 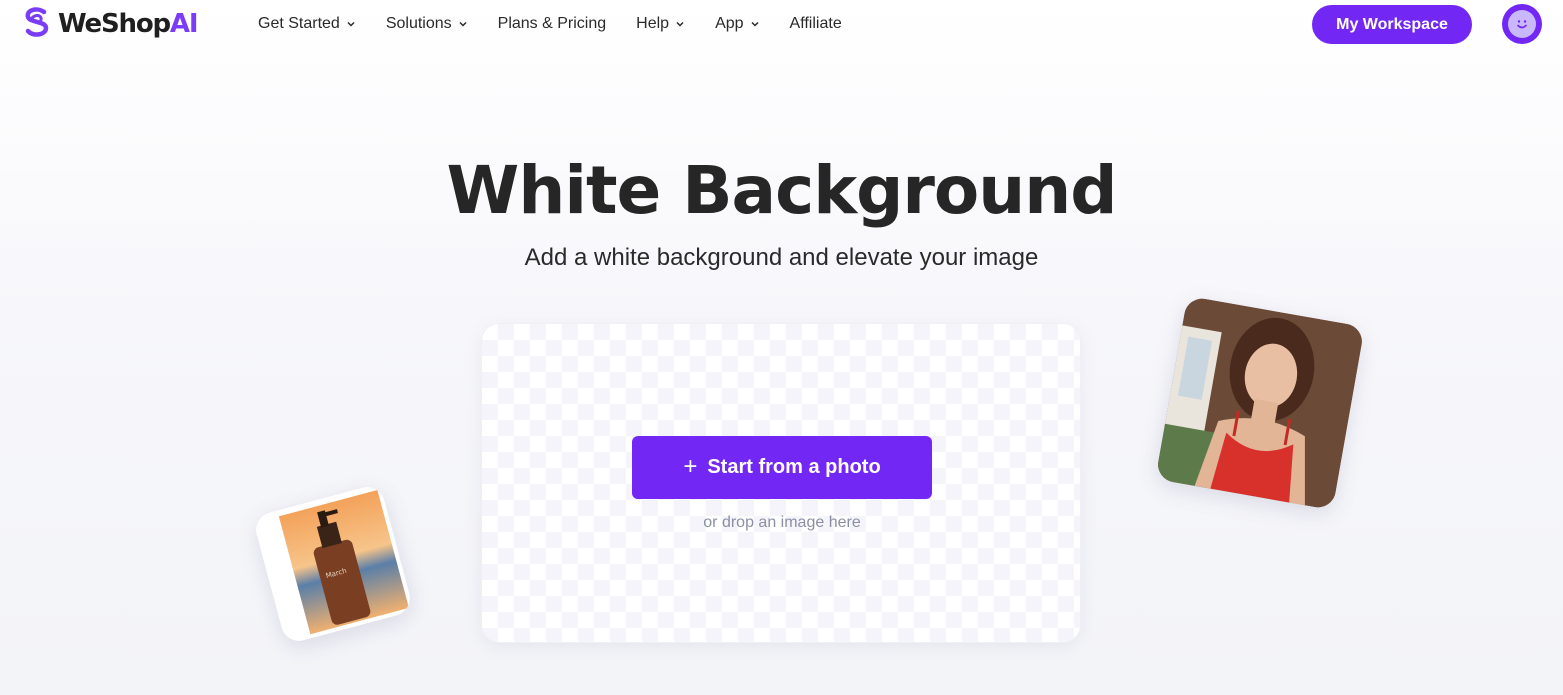 I want to click on nav-label: Plans & Pricing, so click(x=552, y=23).